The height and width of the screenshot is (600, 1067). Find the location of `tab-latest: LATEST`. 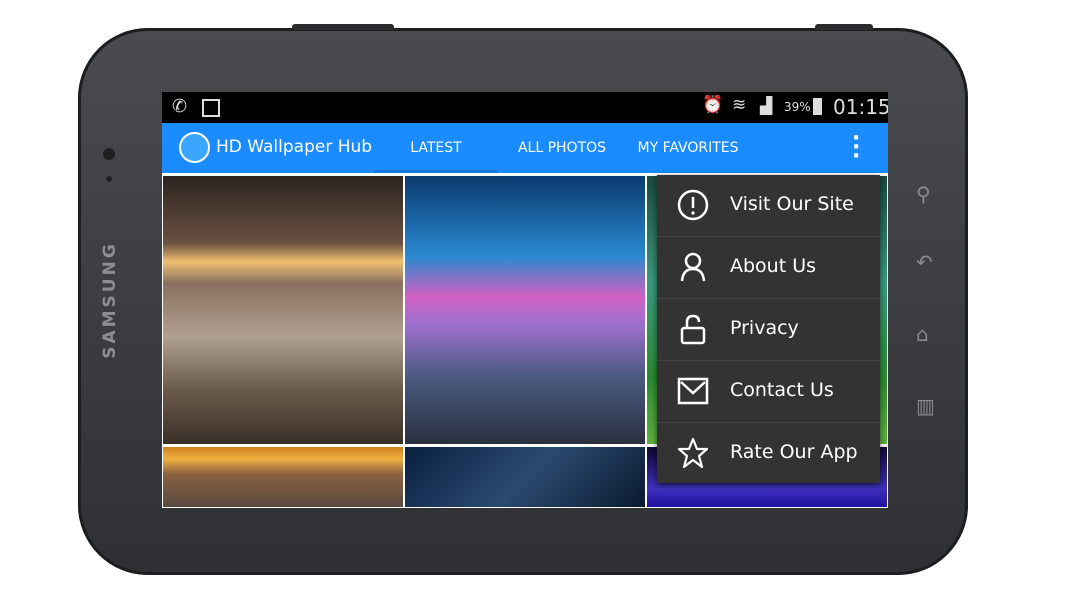

tab-latest: LATEST is located at coordinates (436, 148).